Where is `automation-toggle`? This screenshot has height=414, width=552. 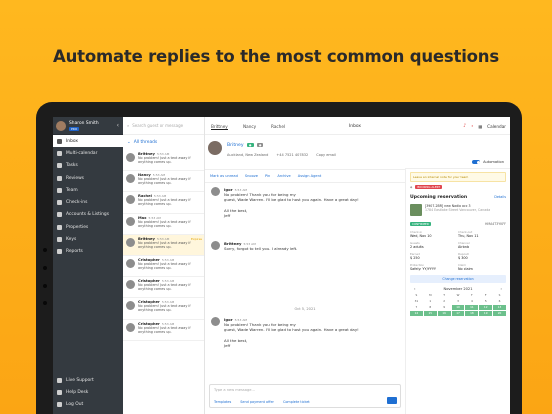 automation-toggle is located at coordinates (476, 162).